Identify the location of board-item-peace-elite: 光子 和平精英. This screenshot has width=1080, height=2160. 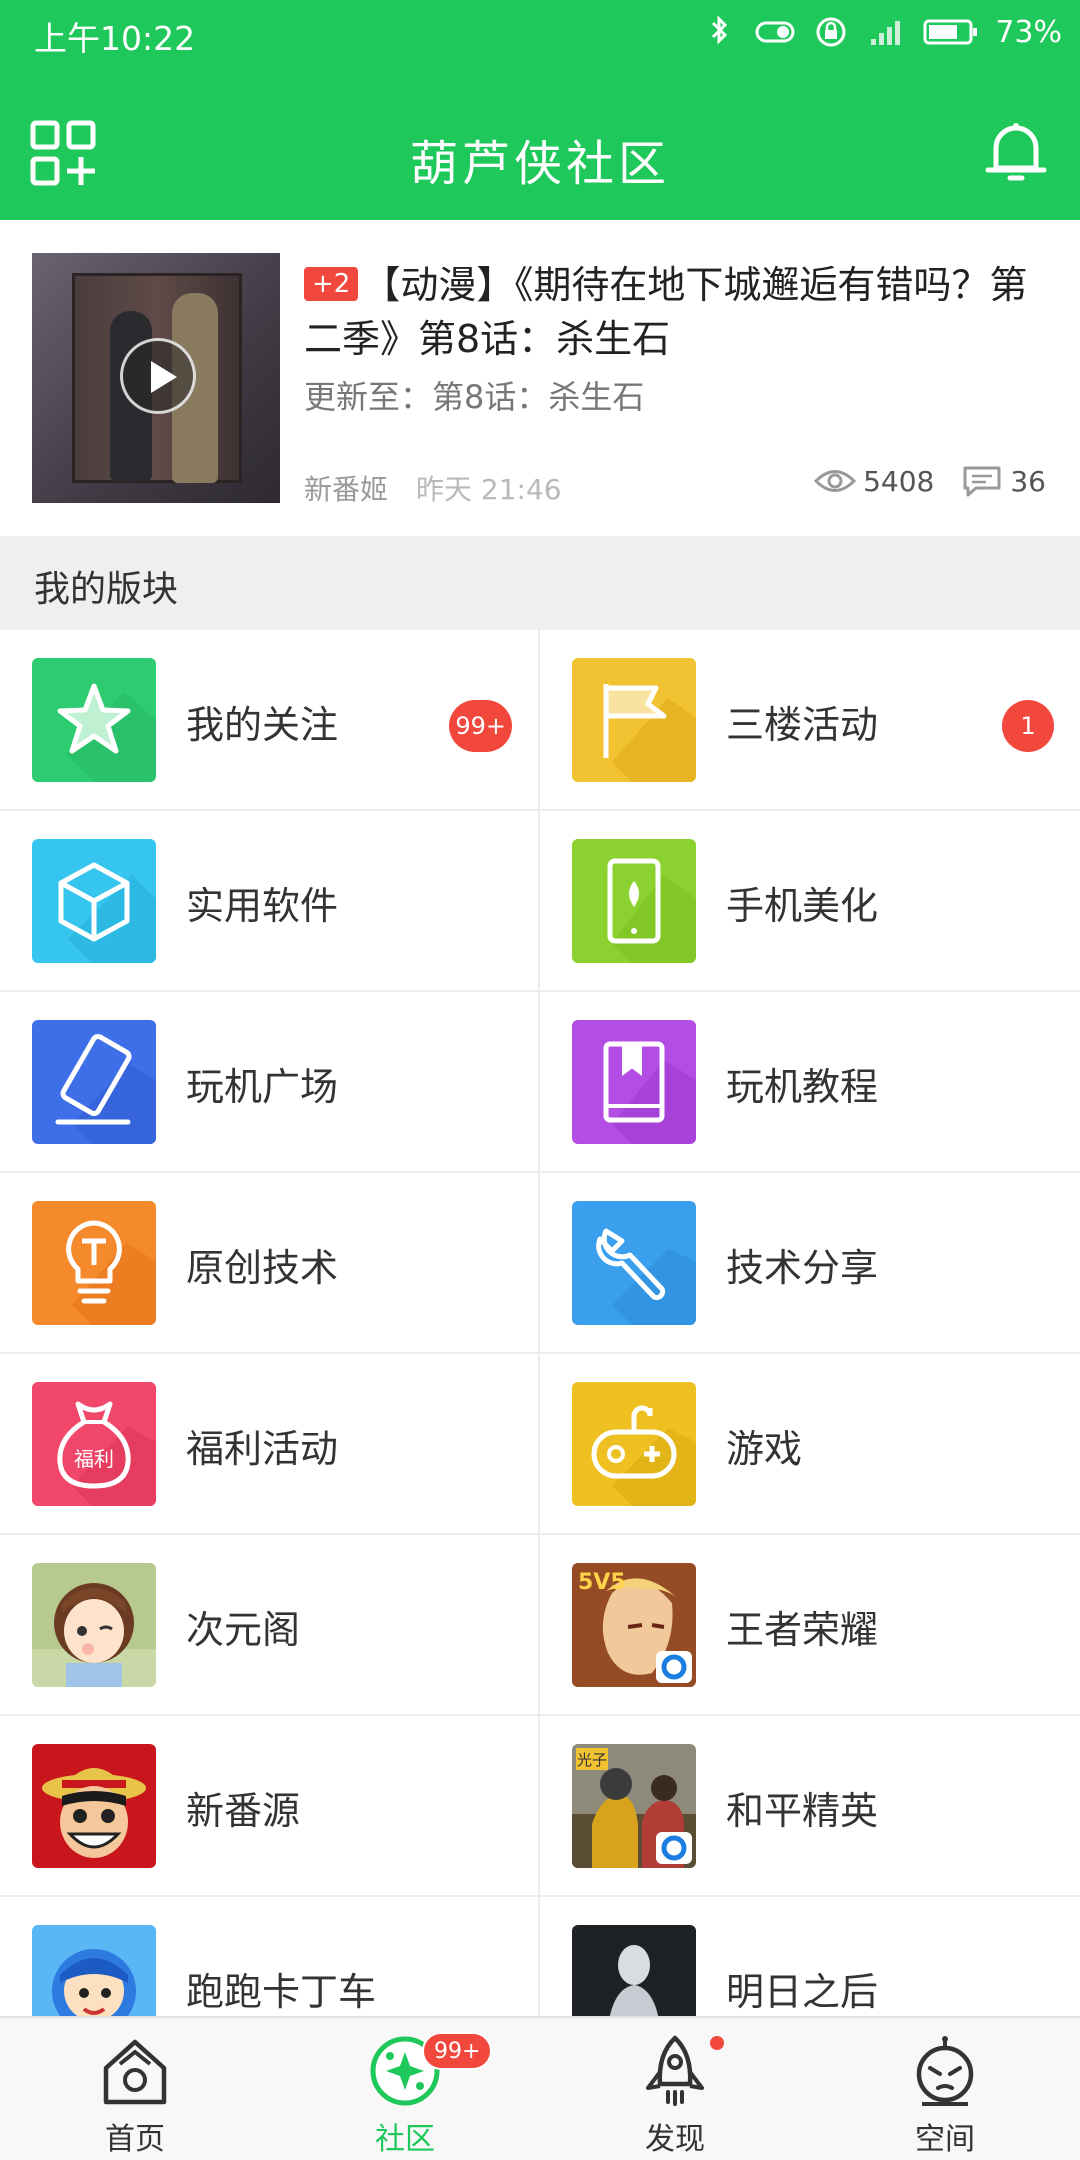
(810, 1806).